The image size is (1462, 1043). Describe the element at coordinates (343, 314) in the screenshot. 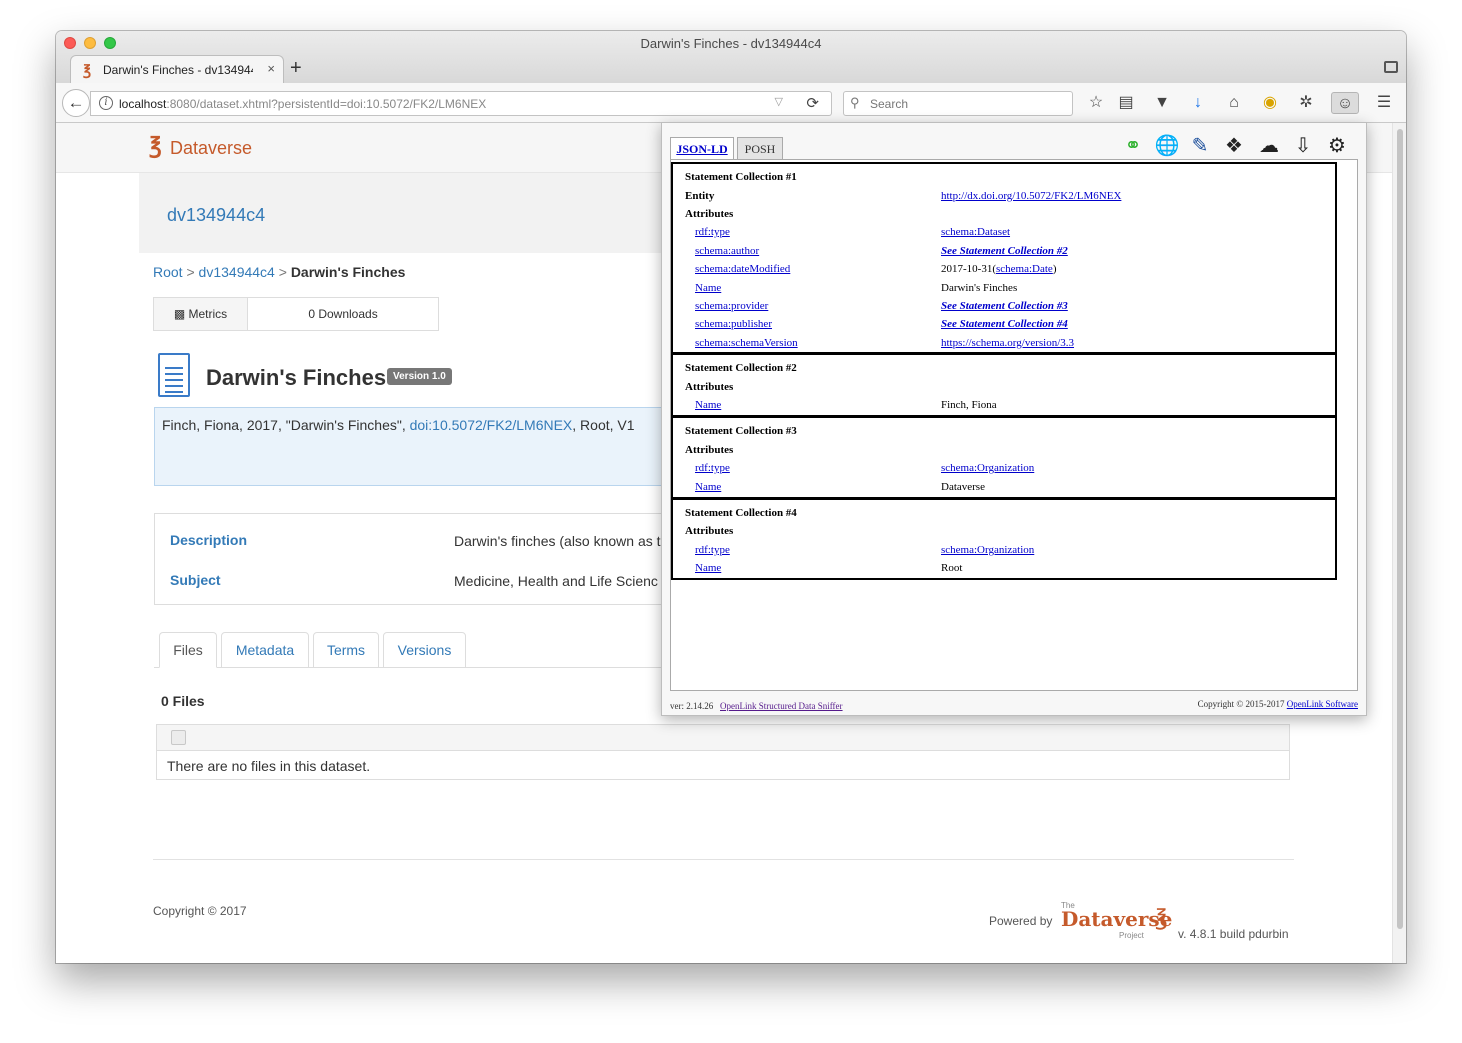

I see `downloads-count: 0 Downloads` at that location.